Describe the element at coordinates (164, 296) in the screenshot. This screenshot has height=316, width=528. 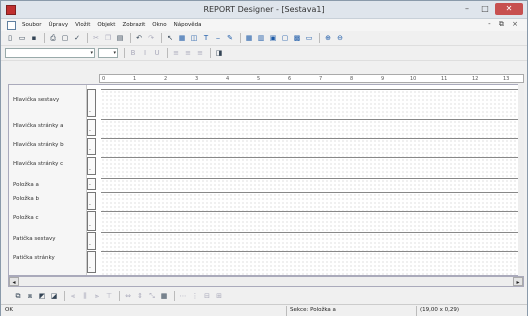
I see `snap-grid-icon: ▦` at that location.